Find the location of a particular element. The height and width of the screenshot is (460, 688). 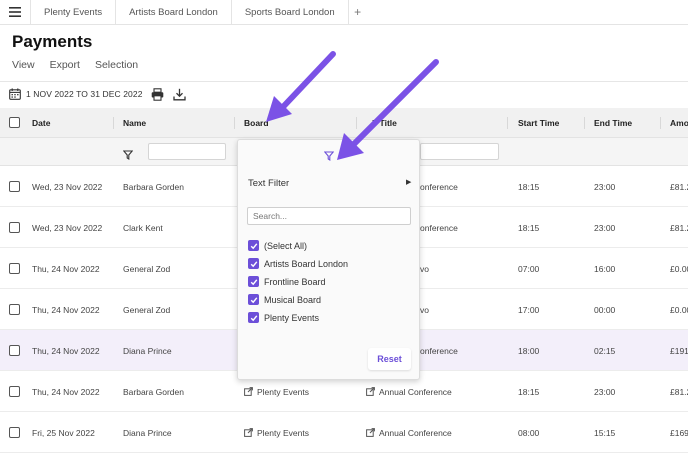

tab-label: Plenty Events is located at coordinates (73, 12).